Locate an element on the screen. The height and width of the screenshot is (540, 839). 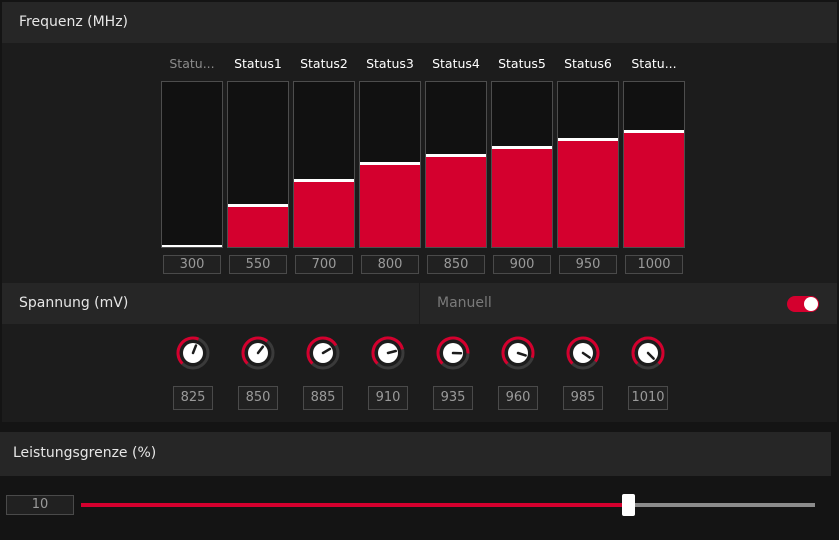
state-label-1: Status1 is located at coordinates (258, 63).